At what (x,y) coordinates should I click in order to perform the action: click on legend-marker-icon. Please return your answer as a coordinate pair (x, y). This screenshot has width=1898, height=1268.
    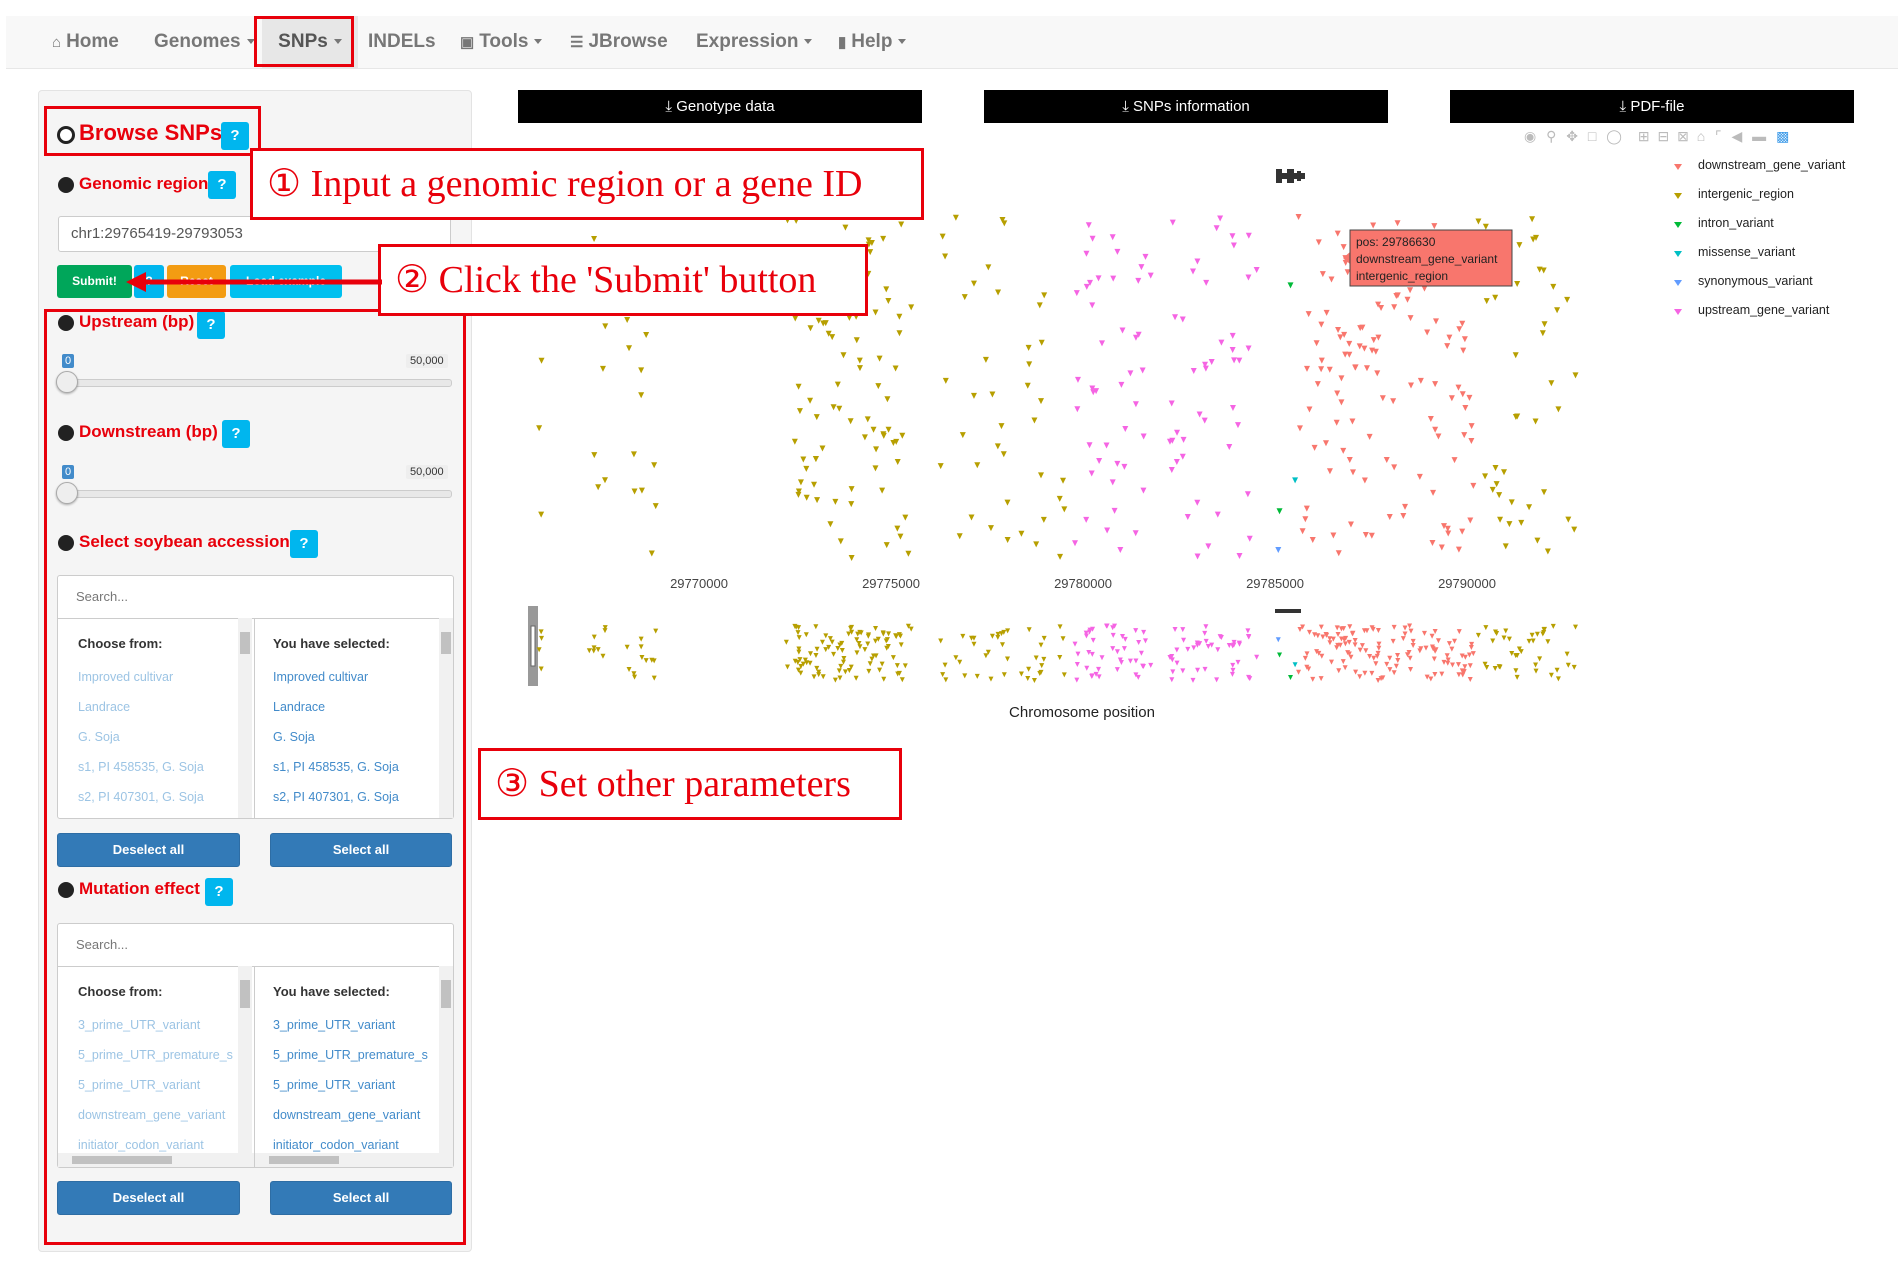
    Looking at the image, I should click on (1678, 196).